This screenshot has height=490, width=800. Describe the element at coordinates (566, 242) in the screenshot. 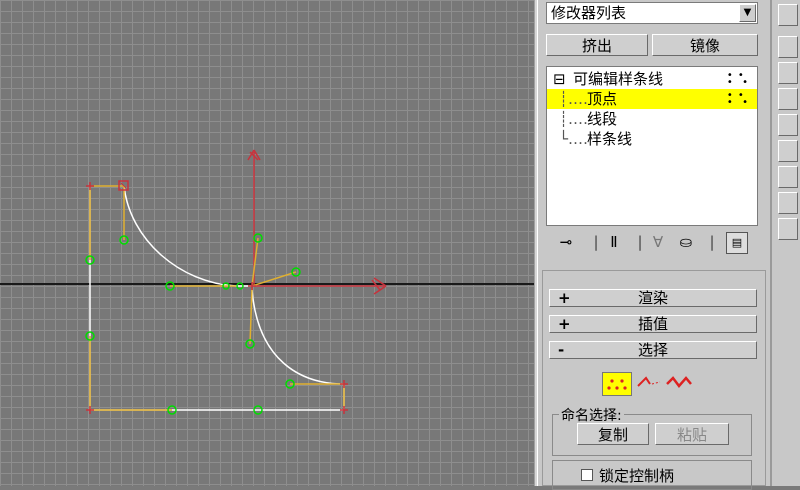

I see `pin-stack-icon: ⊸` at that location.